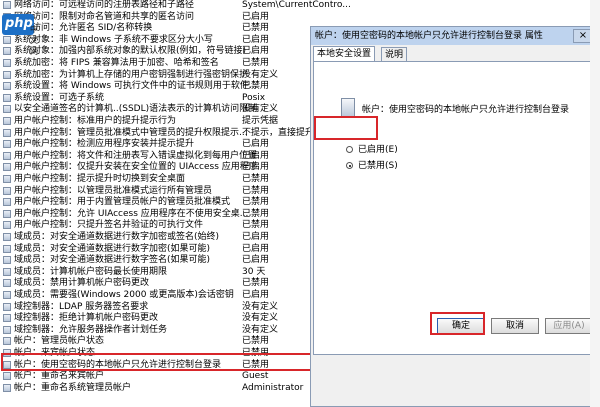 The image size is (600, 407). I want to click on radio-selected-icon, so click(349, 165).